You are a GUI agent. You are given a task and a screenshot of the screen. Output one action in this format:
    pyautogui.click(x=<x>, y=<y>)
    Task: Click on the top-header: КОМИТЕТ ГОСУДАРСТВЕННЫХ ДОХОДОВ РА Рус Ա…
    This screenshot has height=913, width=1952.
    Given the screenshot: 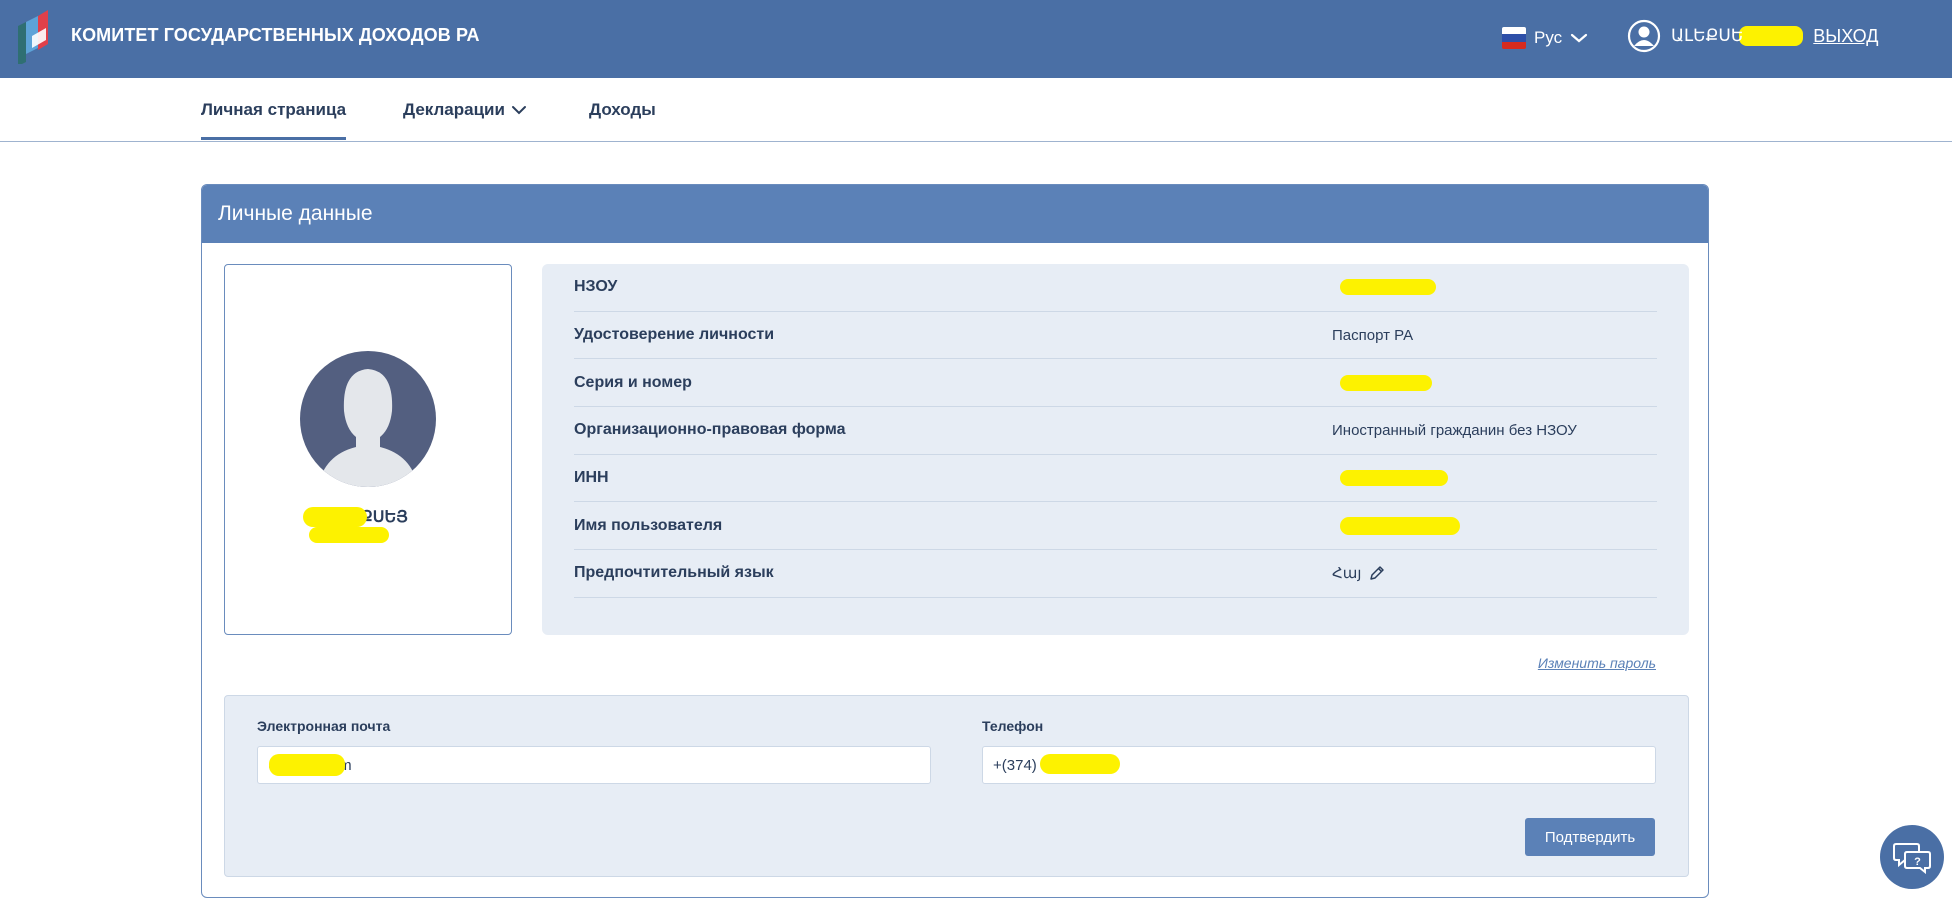 What is the action you would take?
    pyautogui.click(x=976, y=39)
    